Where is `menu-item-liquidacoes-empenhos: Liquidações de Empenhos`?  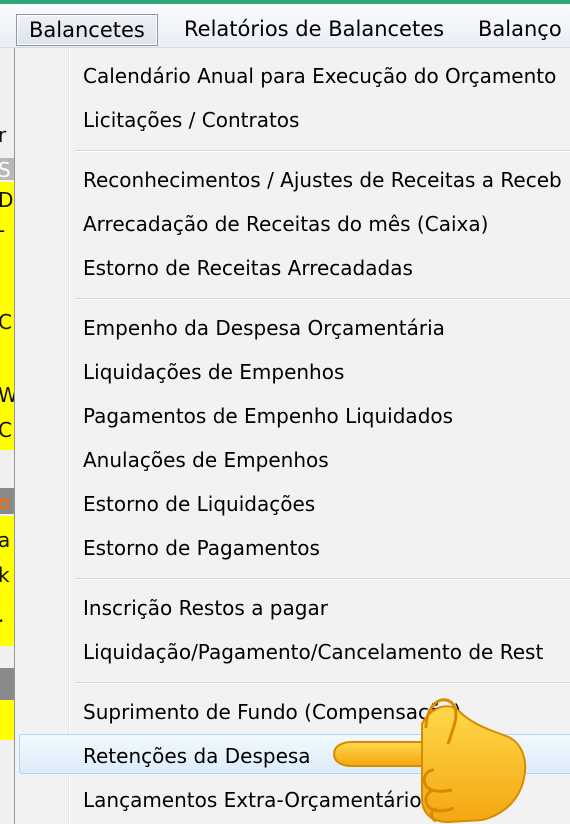 menu-item-liquidacoes-empenhos: Liquidações de Empenhos is located at coordinates (213, 372).